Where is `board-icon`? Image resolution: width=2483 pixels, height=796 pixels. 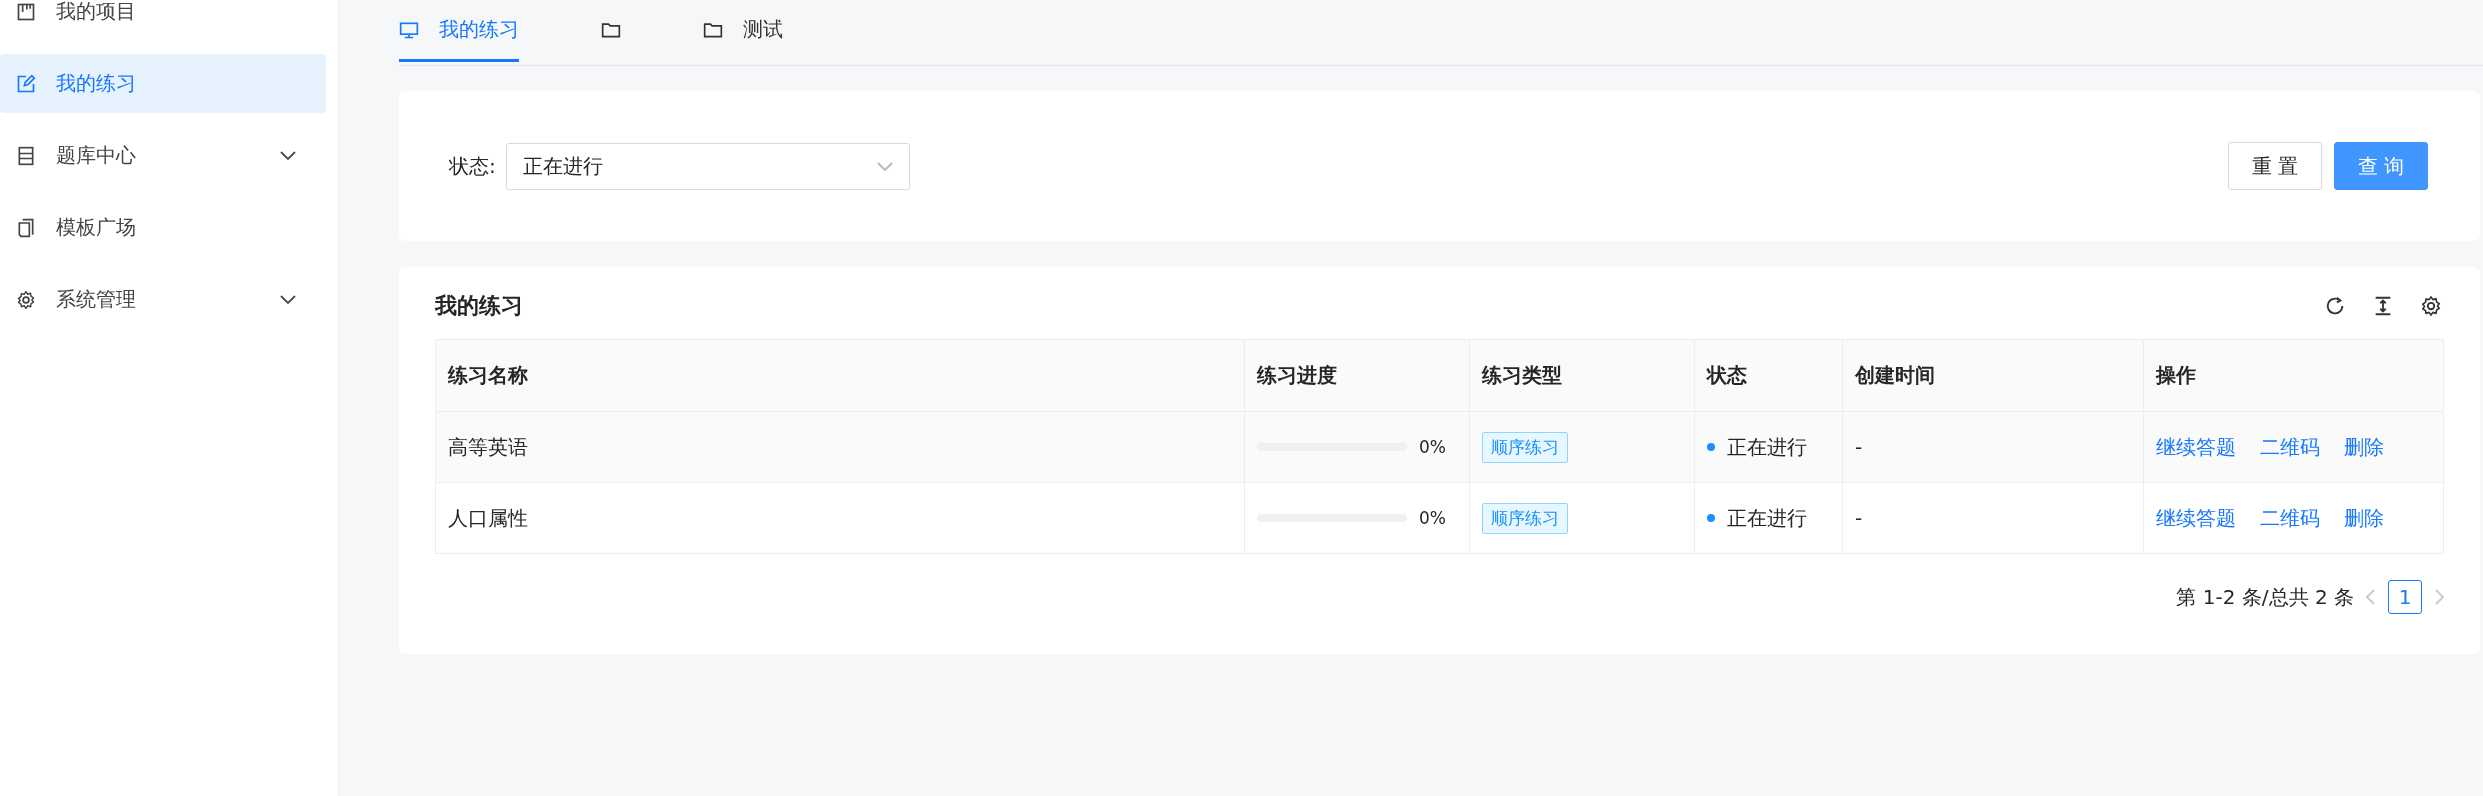 board-icon is located at coordinates (26, 11).